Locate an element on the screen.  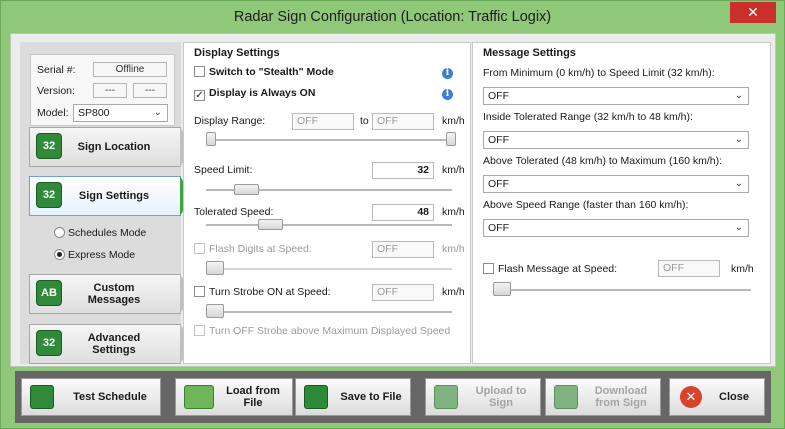
nav-sign-settings: 32 Sign Settings is located at coordinates (110, 196).